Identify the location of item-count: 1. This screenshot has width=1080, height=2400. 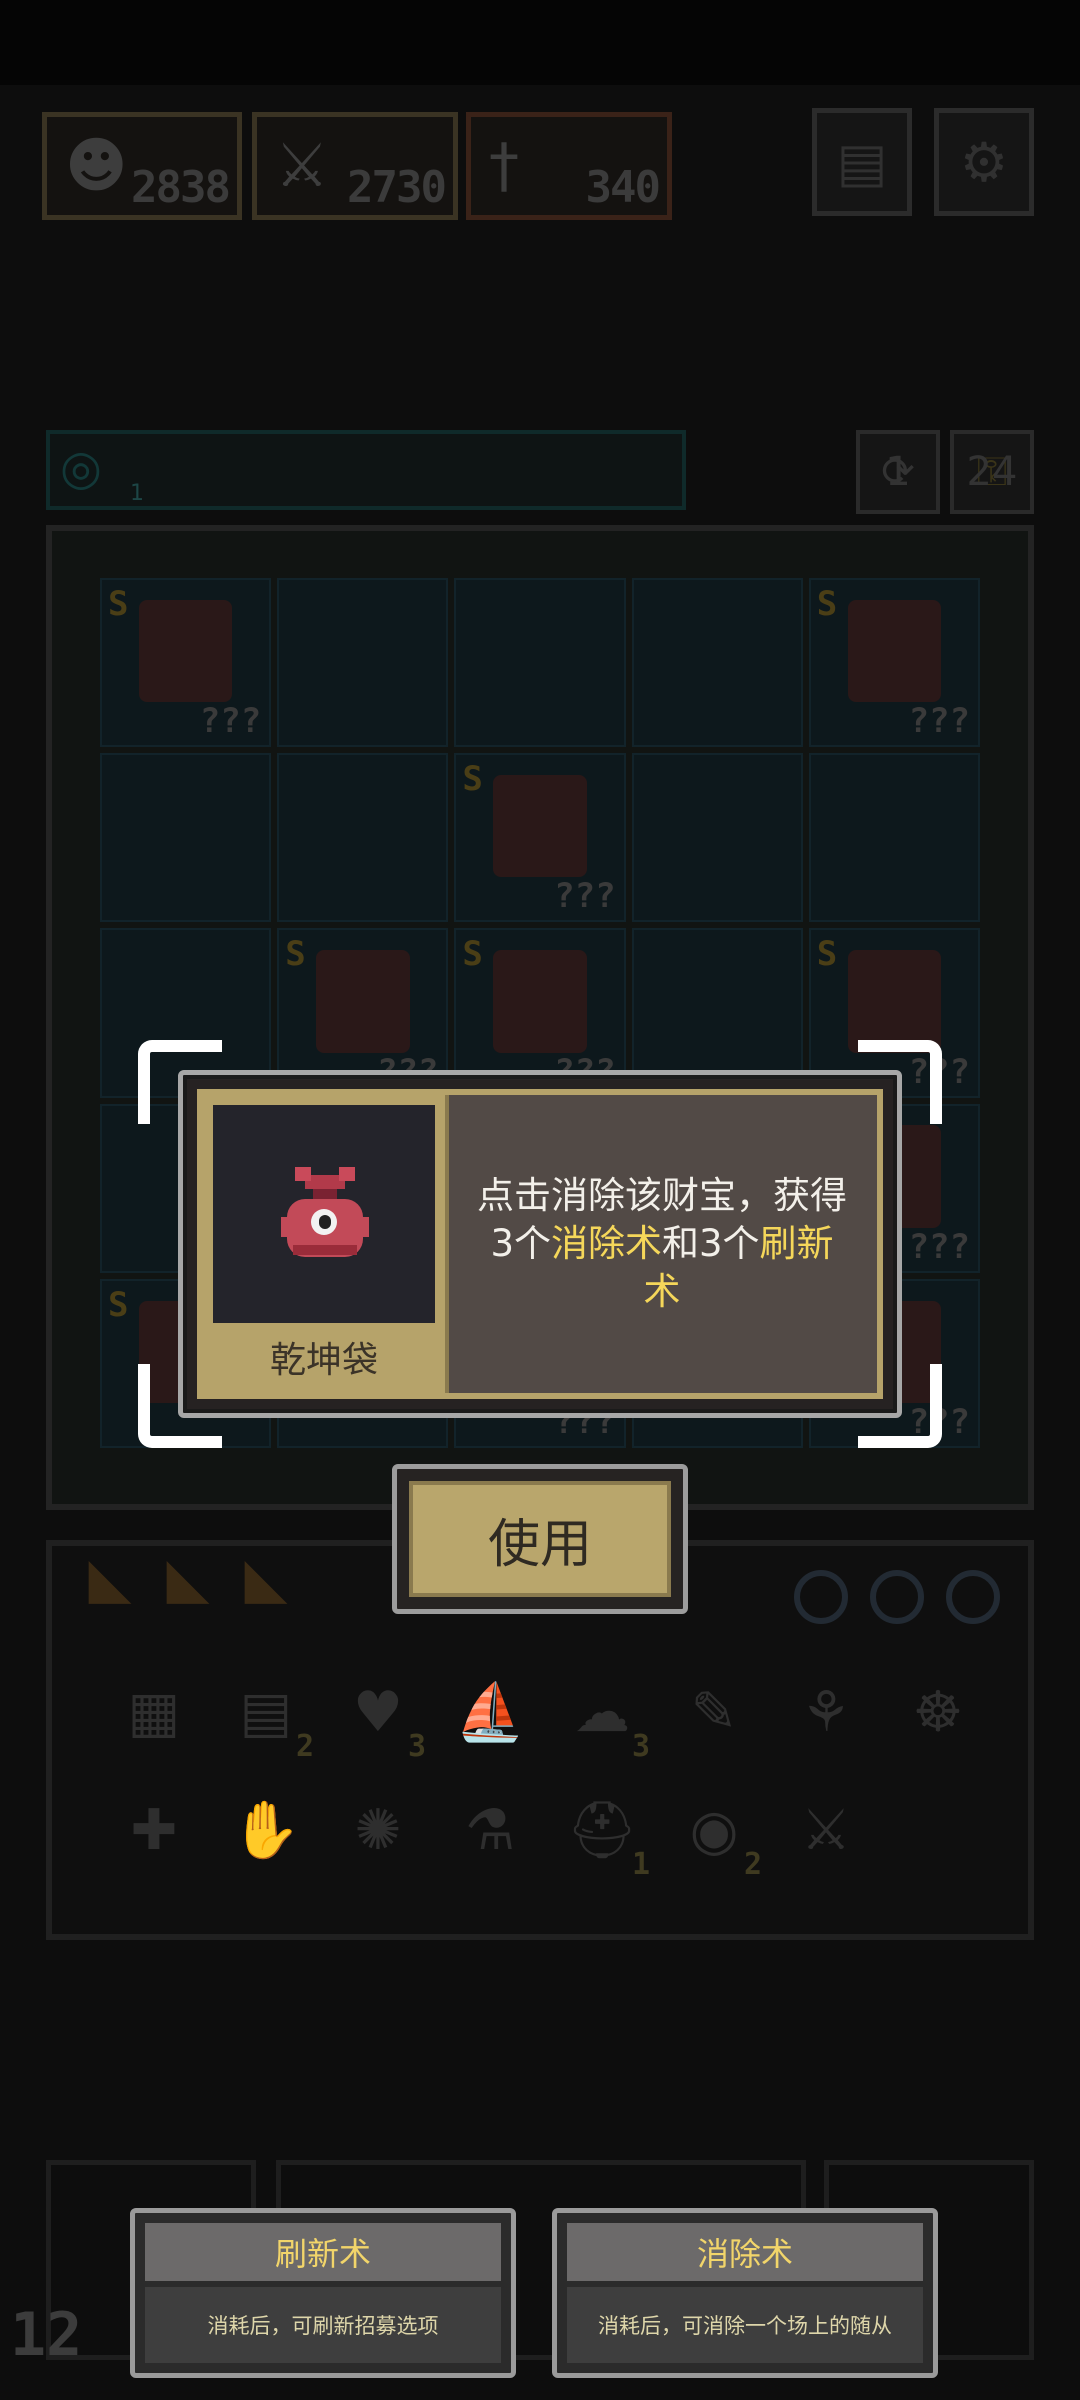
(640, 1864).